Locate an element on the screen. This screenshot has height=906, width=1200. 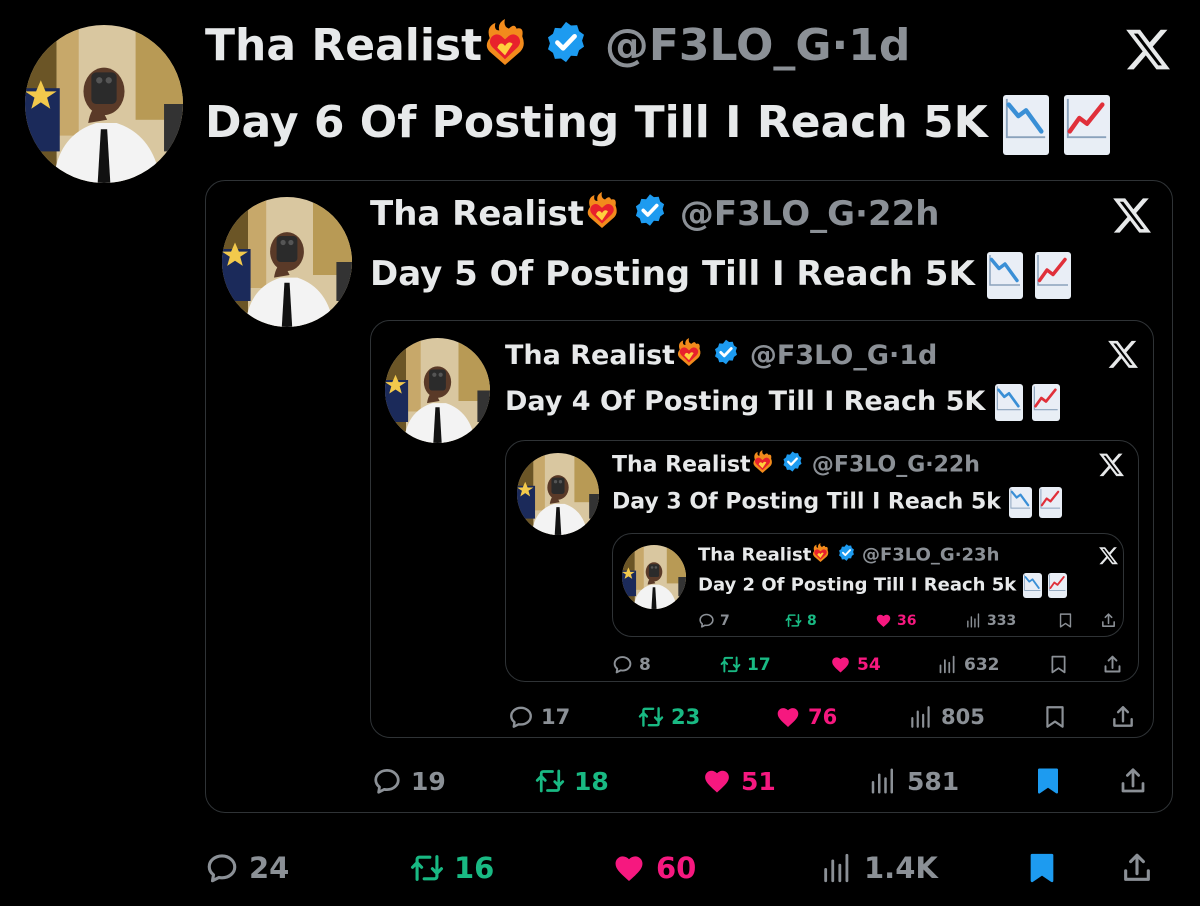
views-button: 581 is located at coordinates (913, 781).